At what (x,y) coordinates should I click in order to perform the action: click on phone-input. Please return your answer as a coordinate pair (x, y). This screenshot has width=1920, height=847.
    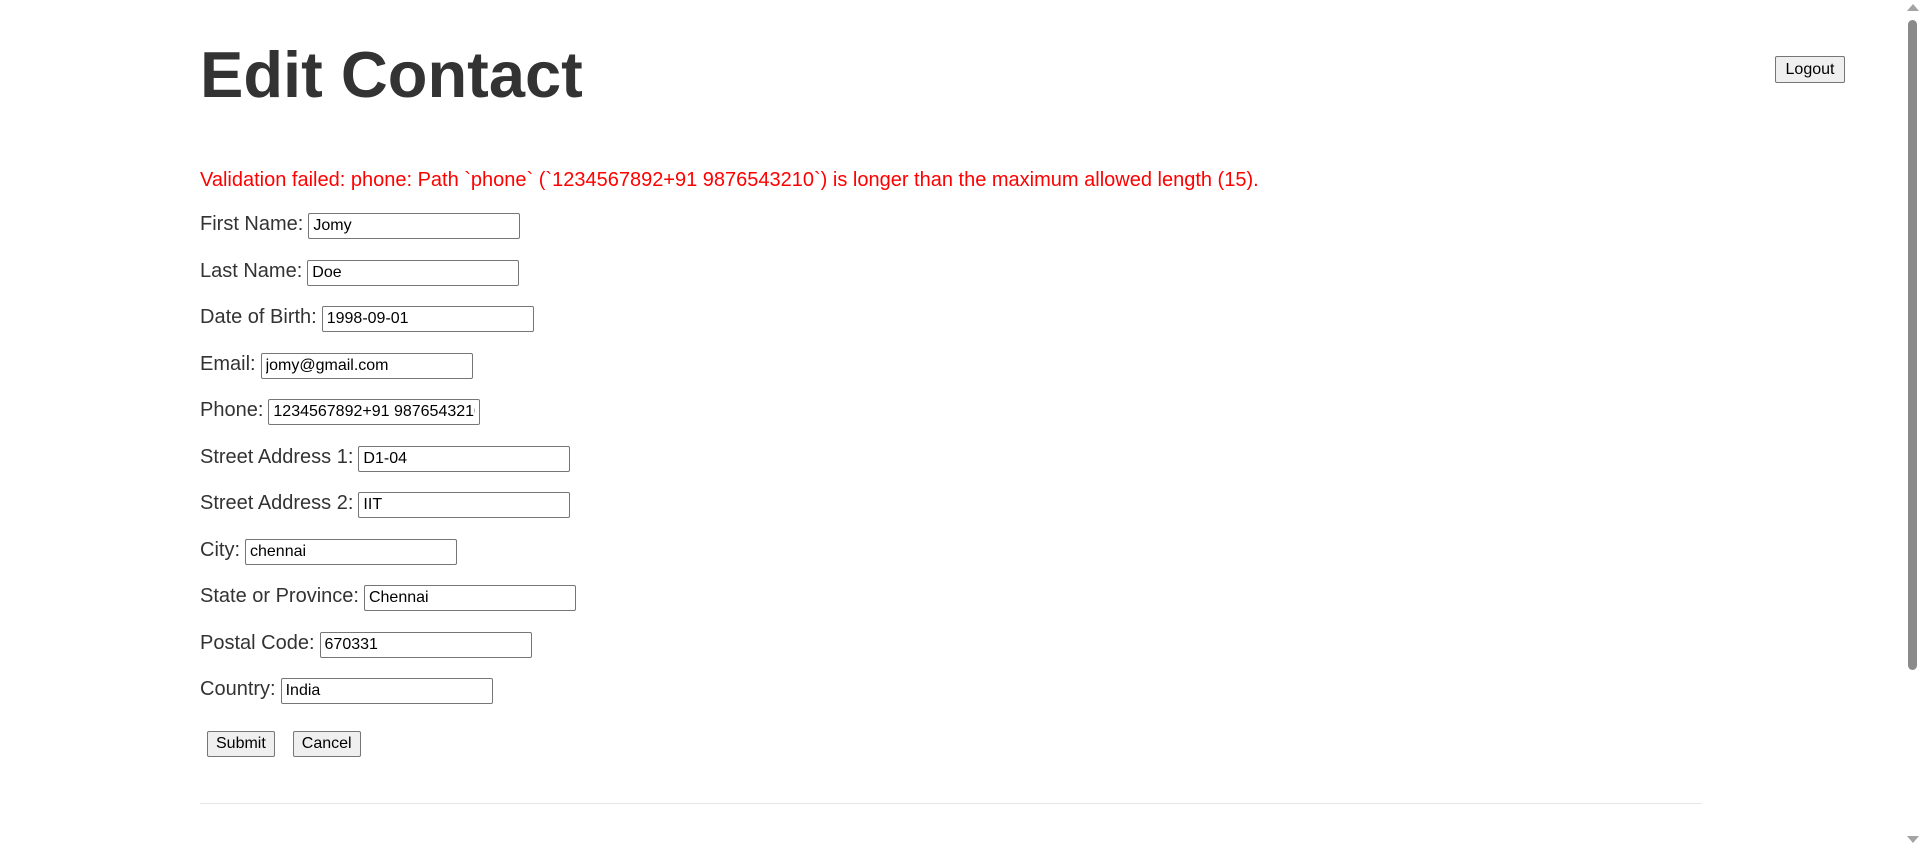
    Looking at the image, I should click on (374, 412).